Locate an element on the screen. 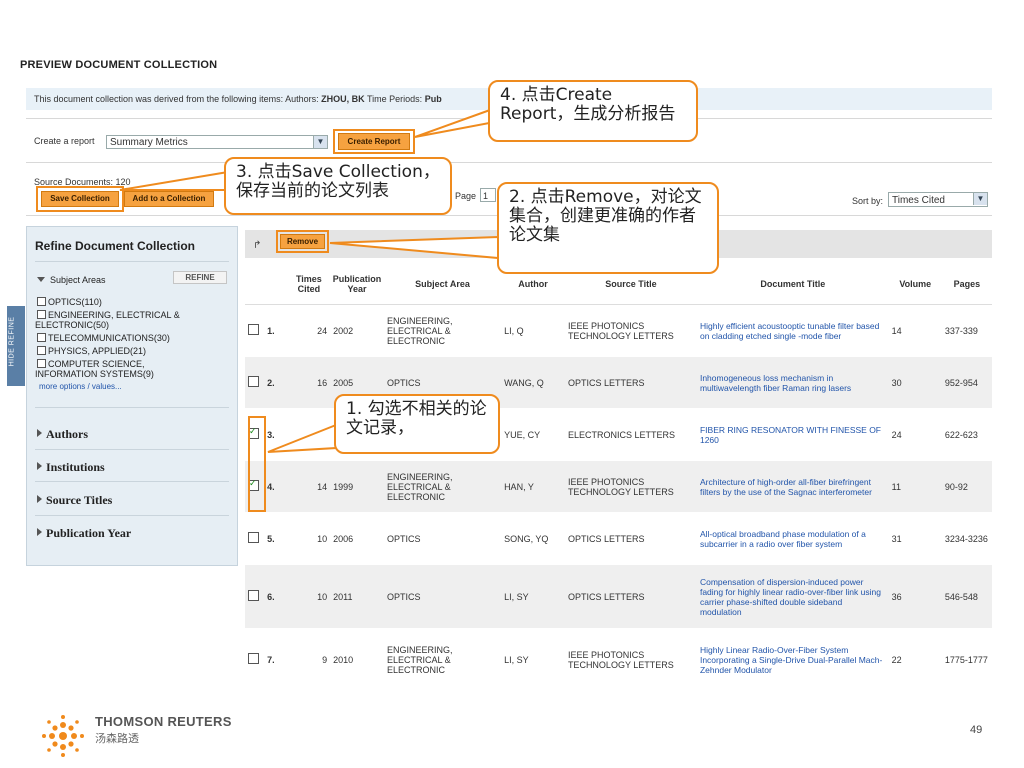 This screenshot has height=768, width=1024. callout-remove: 2. 点击Remove，对论文集合，创建更准确的作者论文集 is located at coordinates (608, 228).